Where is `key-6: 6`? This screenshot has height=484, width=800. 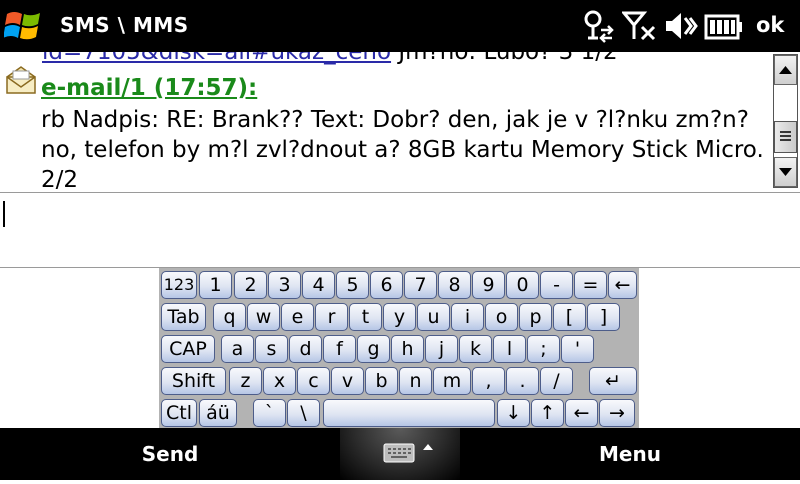 key-6: 6 is located at coordinates (386, 285).